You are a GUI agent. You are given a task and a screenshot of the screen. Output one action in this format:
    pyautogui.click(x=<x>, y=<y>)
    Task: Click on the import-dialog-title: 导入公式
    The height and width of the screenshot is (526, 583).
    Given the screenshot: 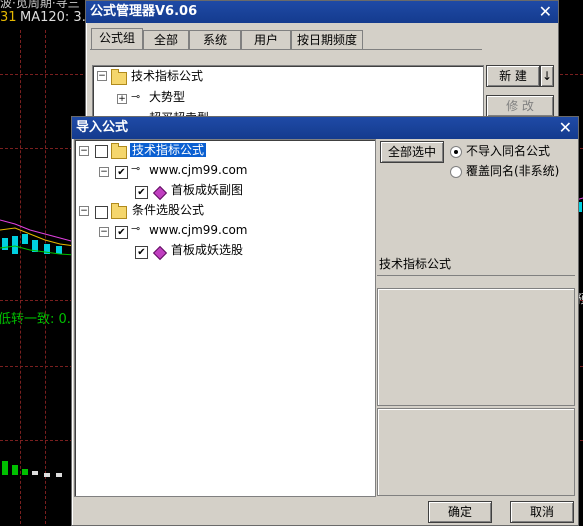 What is the action you would take?
    pyautogui.click(x=102, y=127)
    